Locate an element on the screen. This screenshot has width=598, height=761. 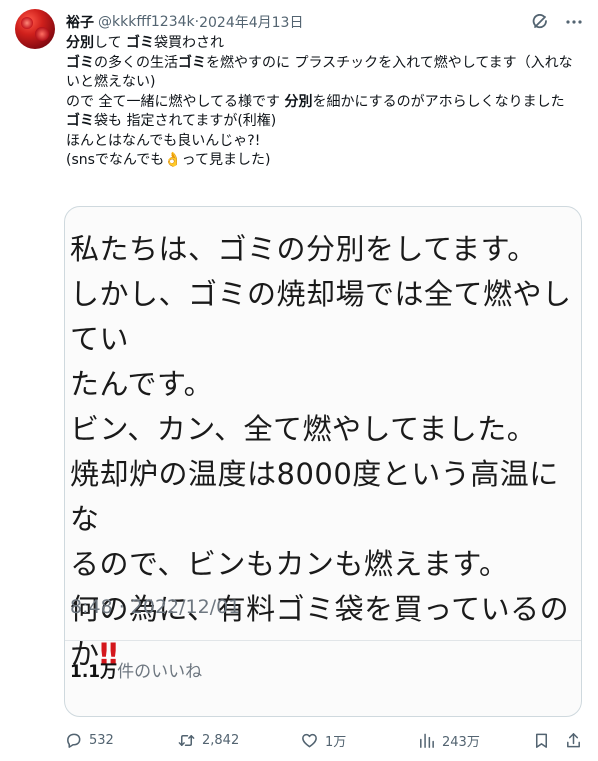
view-count: 243万 is located at coordinates (461, 742).